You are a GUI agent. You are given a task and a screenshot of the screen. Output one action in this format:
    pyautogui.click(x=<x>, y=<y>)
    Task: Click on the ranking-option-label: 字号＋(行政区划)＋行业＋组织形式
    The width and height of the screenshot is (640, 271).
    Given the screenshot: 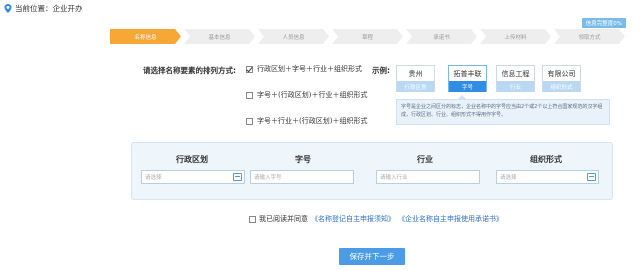 What is the action you would take?
    pyautogui.click(x=312, y=95)
    